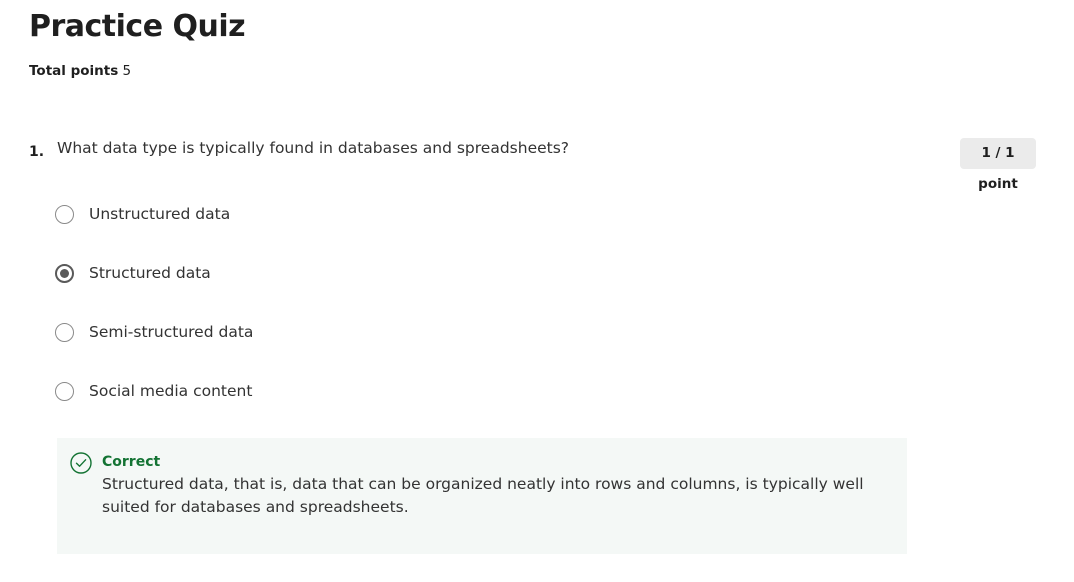  I want to click on total-points: Total points 5, so click(80, 71).